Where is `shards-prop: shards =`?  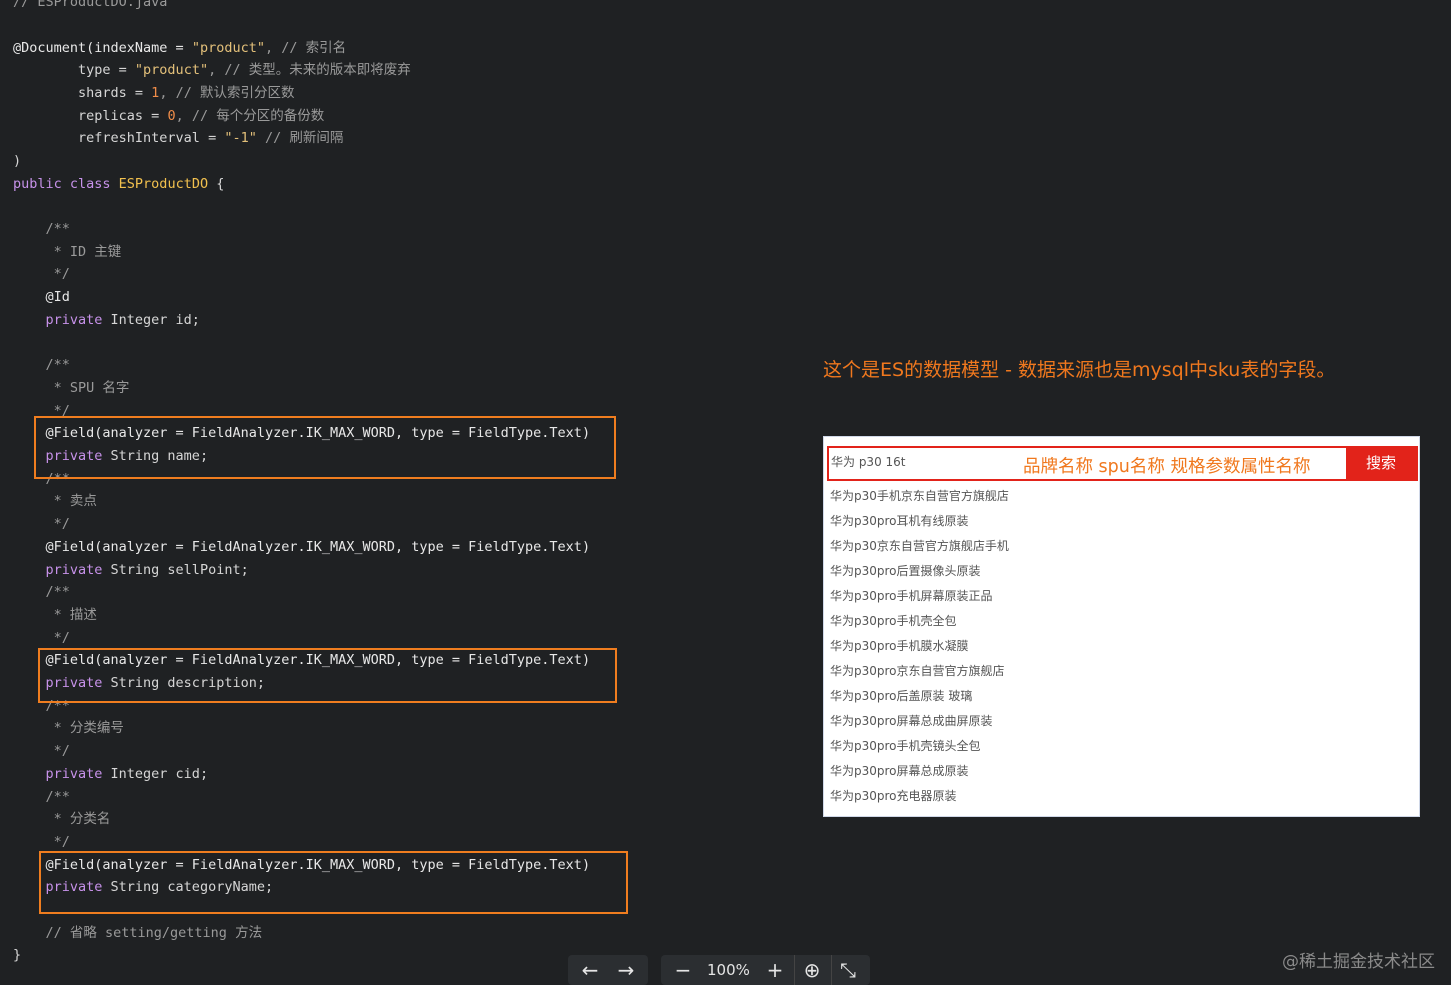 shards-prop: shards = is located at coordinates (82, 92).